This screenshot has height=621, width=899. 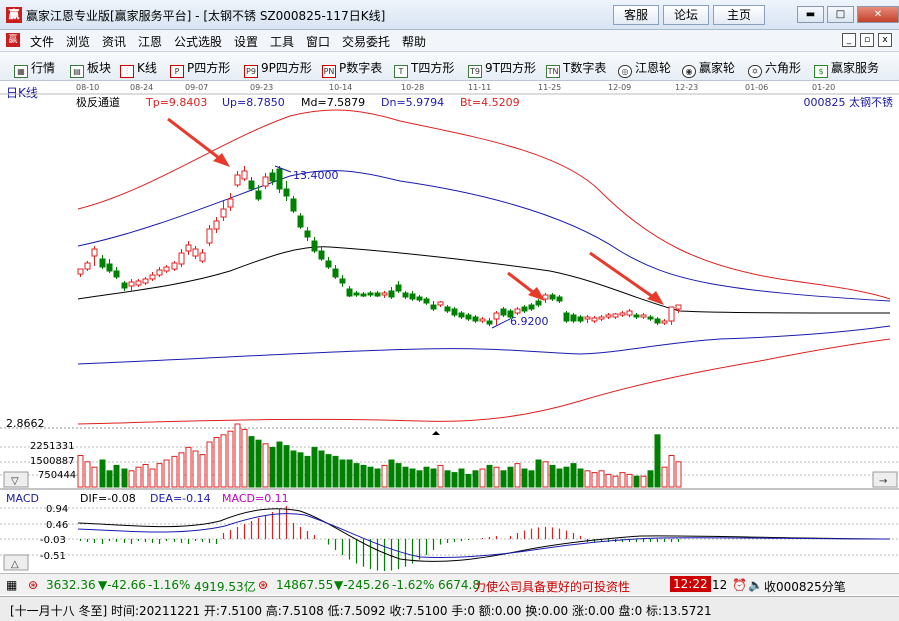 What do you see at coordinates (200, 68) in the screenshot?
I see `tool-p-square: P P四方形` at bounding box center [200, 68].